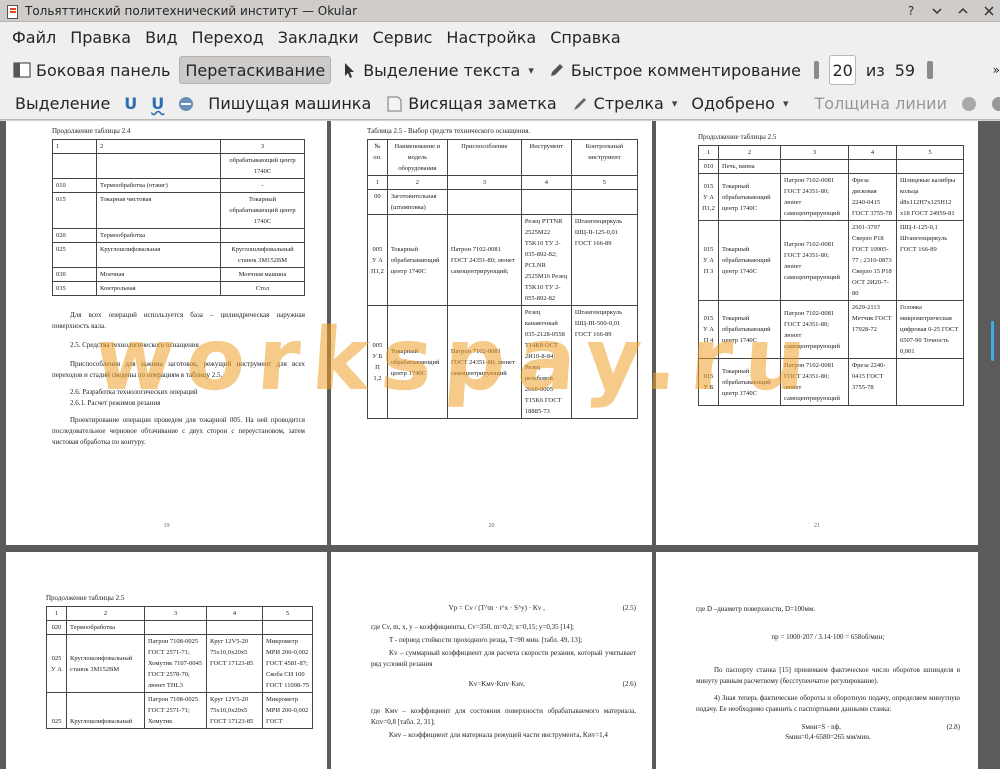 This screenshot has height=769, width=1000. What do you see at coordinates (842, 70) in the screenshot?
I see `page-number-input: 20` at bounding box center [842, 70].